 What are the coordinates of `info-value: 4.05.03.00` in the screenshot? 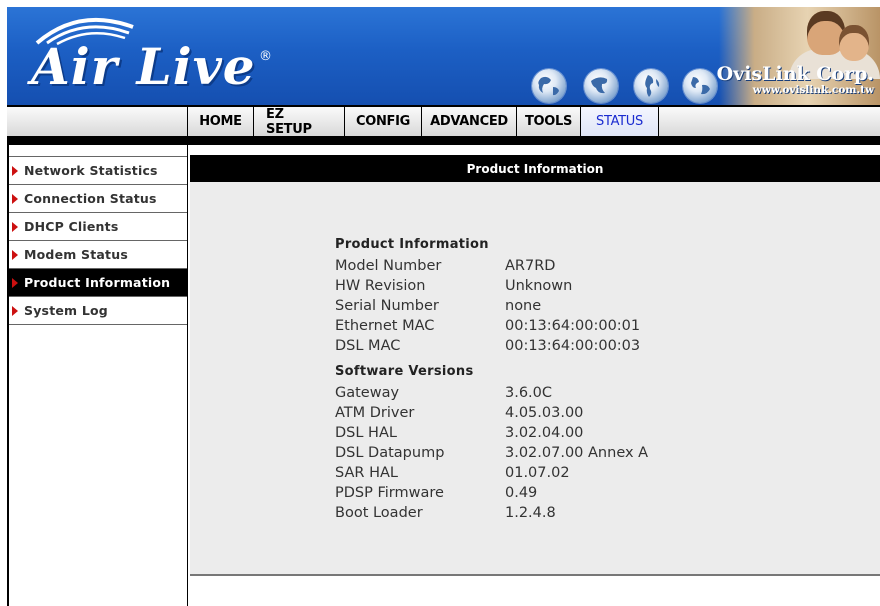 It's located at (544, 413).